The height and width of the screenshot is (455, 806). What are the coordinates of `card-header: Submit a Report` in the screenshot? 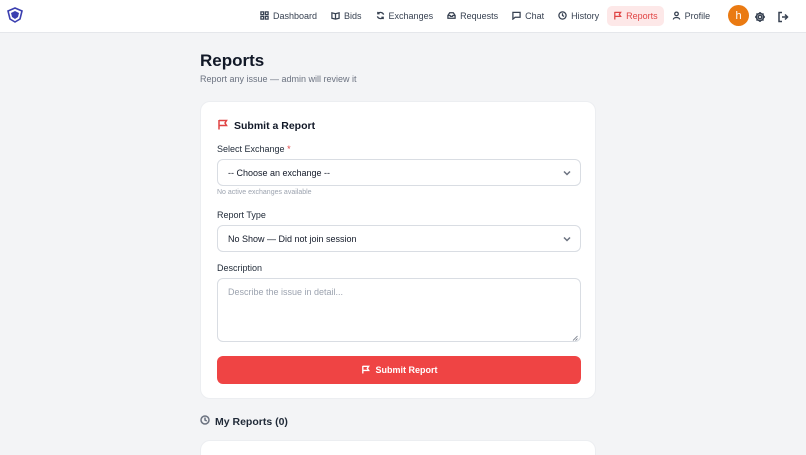 It's located at (266, 126).